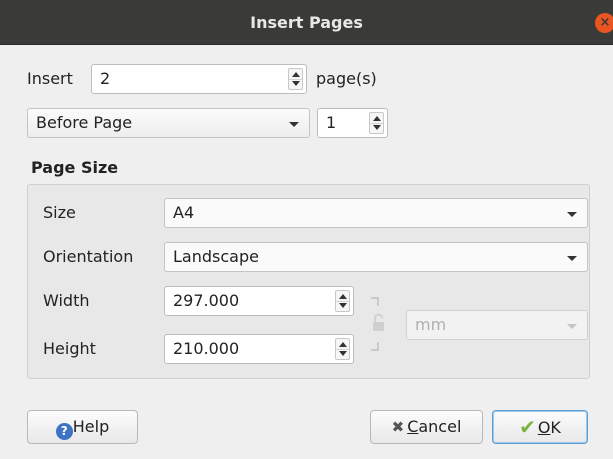  I want to click on insert-count-value: 2, so click(105, 78).